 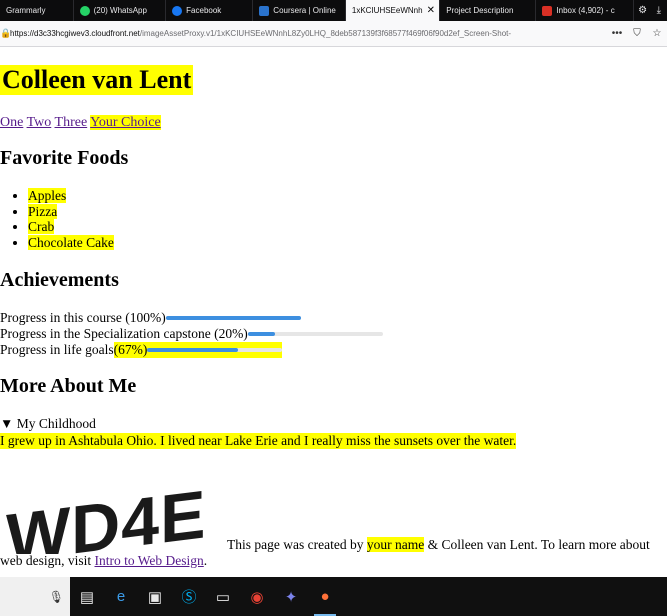 I want to click on achievements-heading: Achievements, so click(x=59, y=280).